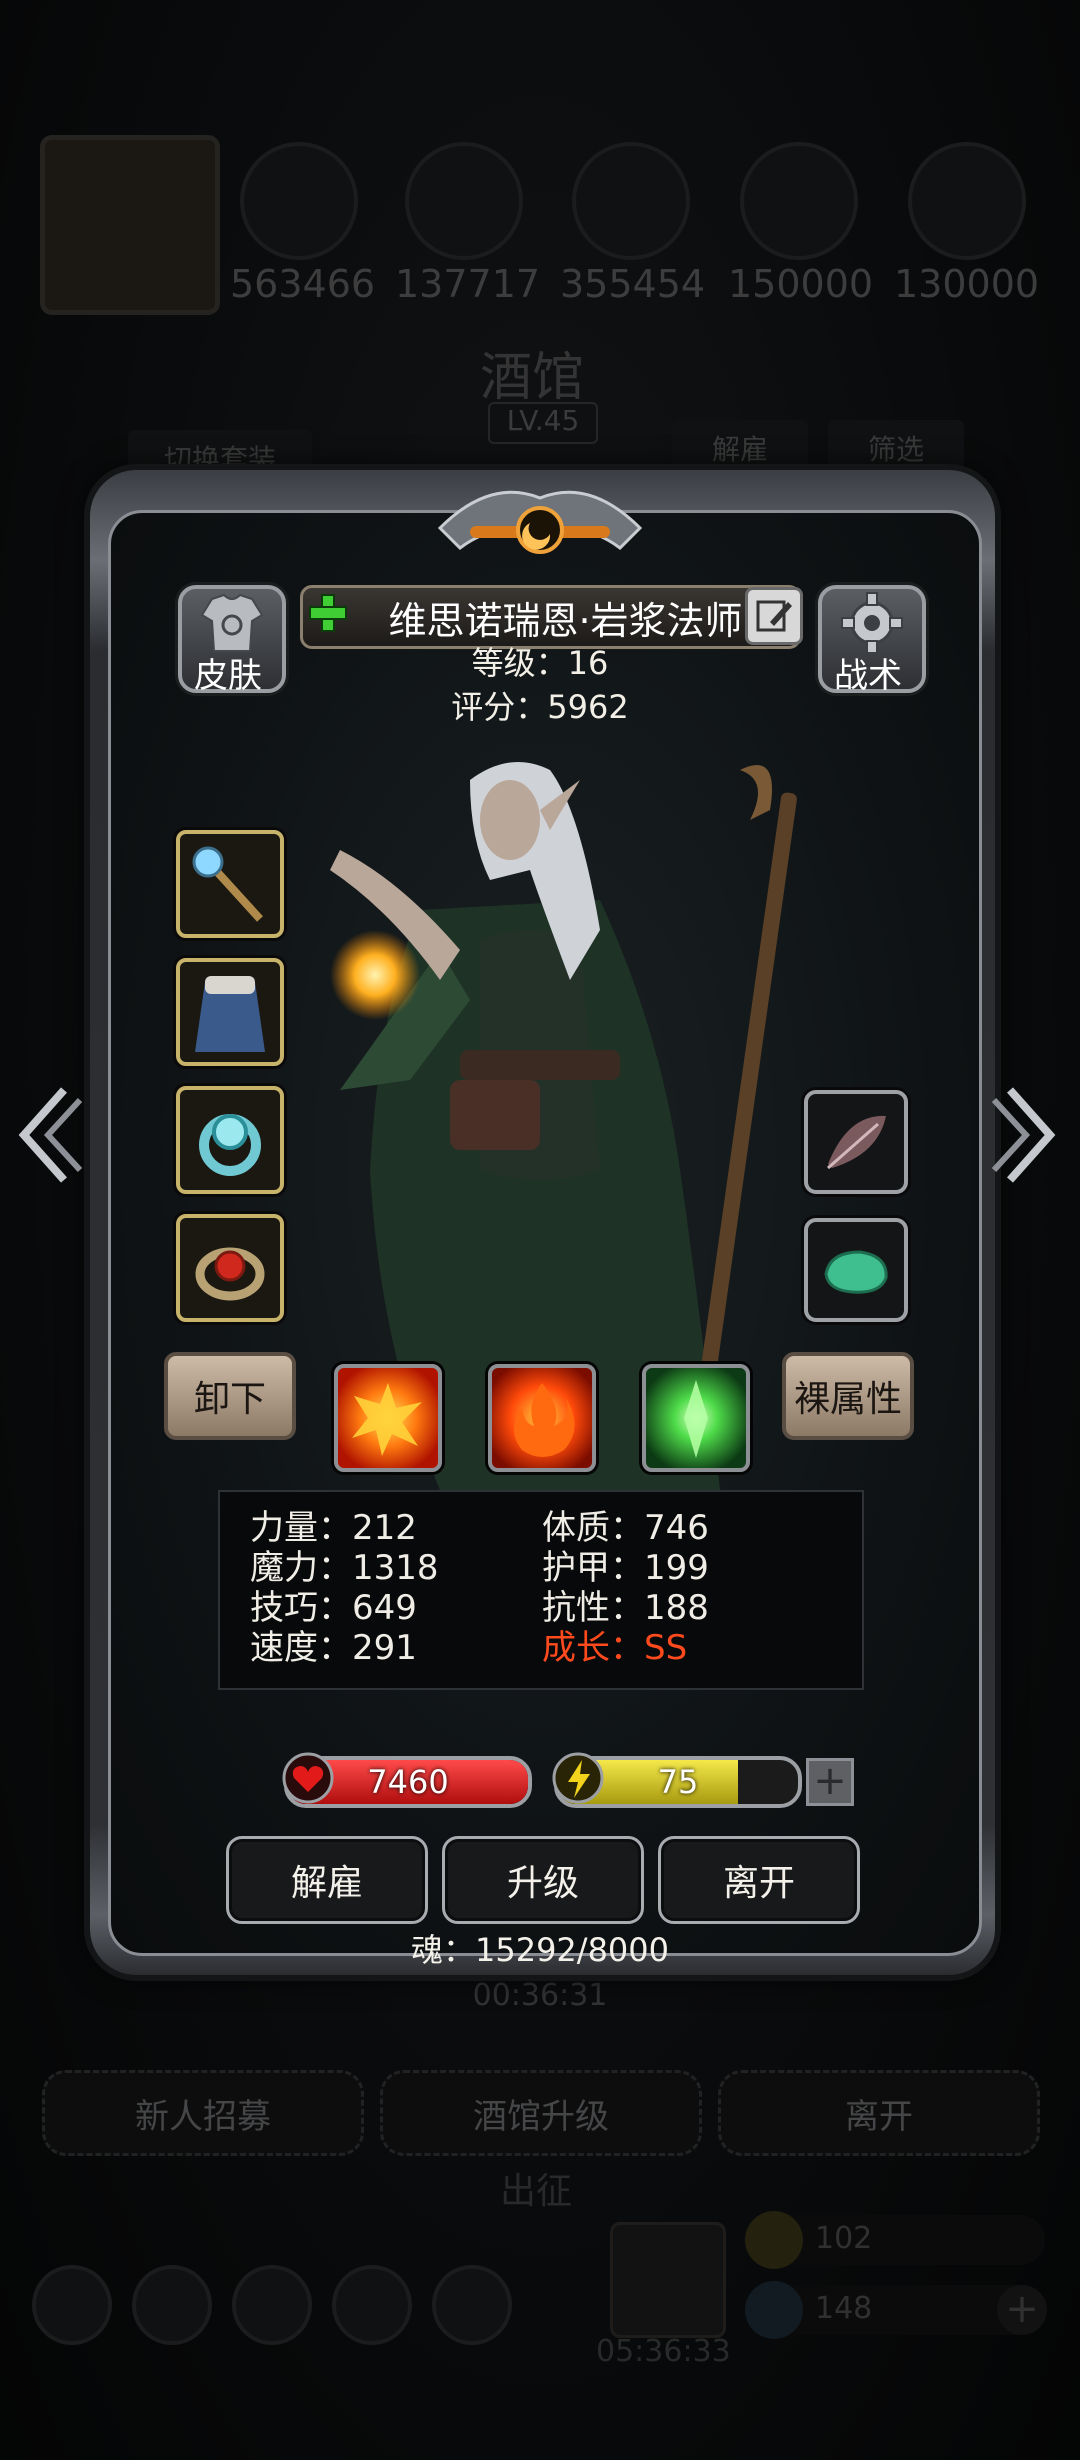 The image size is (1080, 2460). What do you see at coordinates (230, 1145) in the screenshot?
I see `ring-icon` at bounding box center [230, 1145].